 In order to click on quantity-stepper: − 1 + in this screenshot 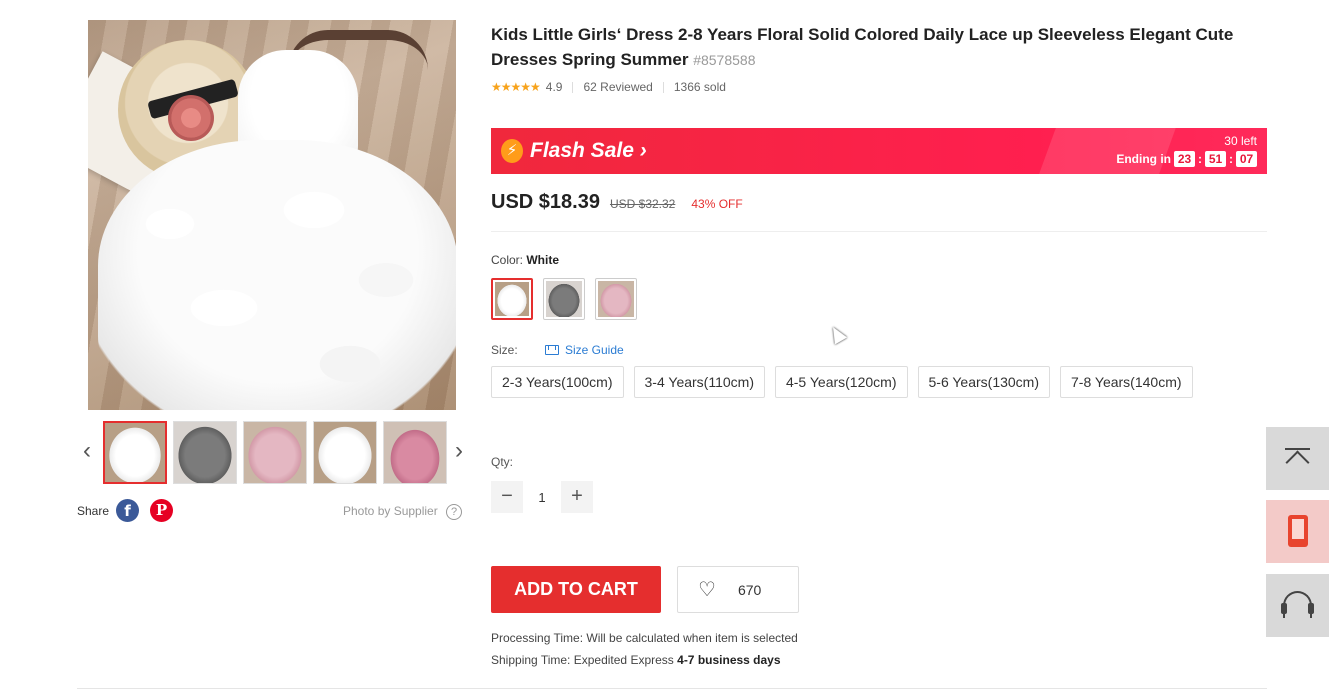, I will do `click(542, 497)`.